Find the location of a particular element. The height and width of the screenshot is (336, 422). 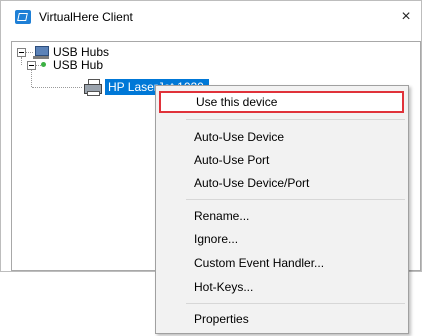

printer-icon is located at coordinates (93, 87).